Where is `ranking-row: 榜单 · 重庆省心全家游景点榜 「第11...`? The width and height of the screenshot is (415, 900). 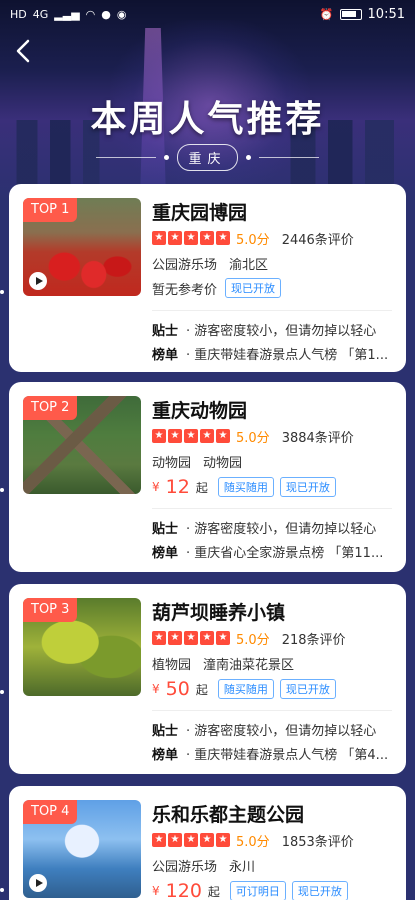
ranking-row: 榜单 · 重庆省心全家游景点榜 「第11... is located at coordinates (274, 551).